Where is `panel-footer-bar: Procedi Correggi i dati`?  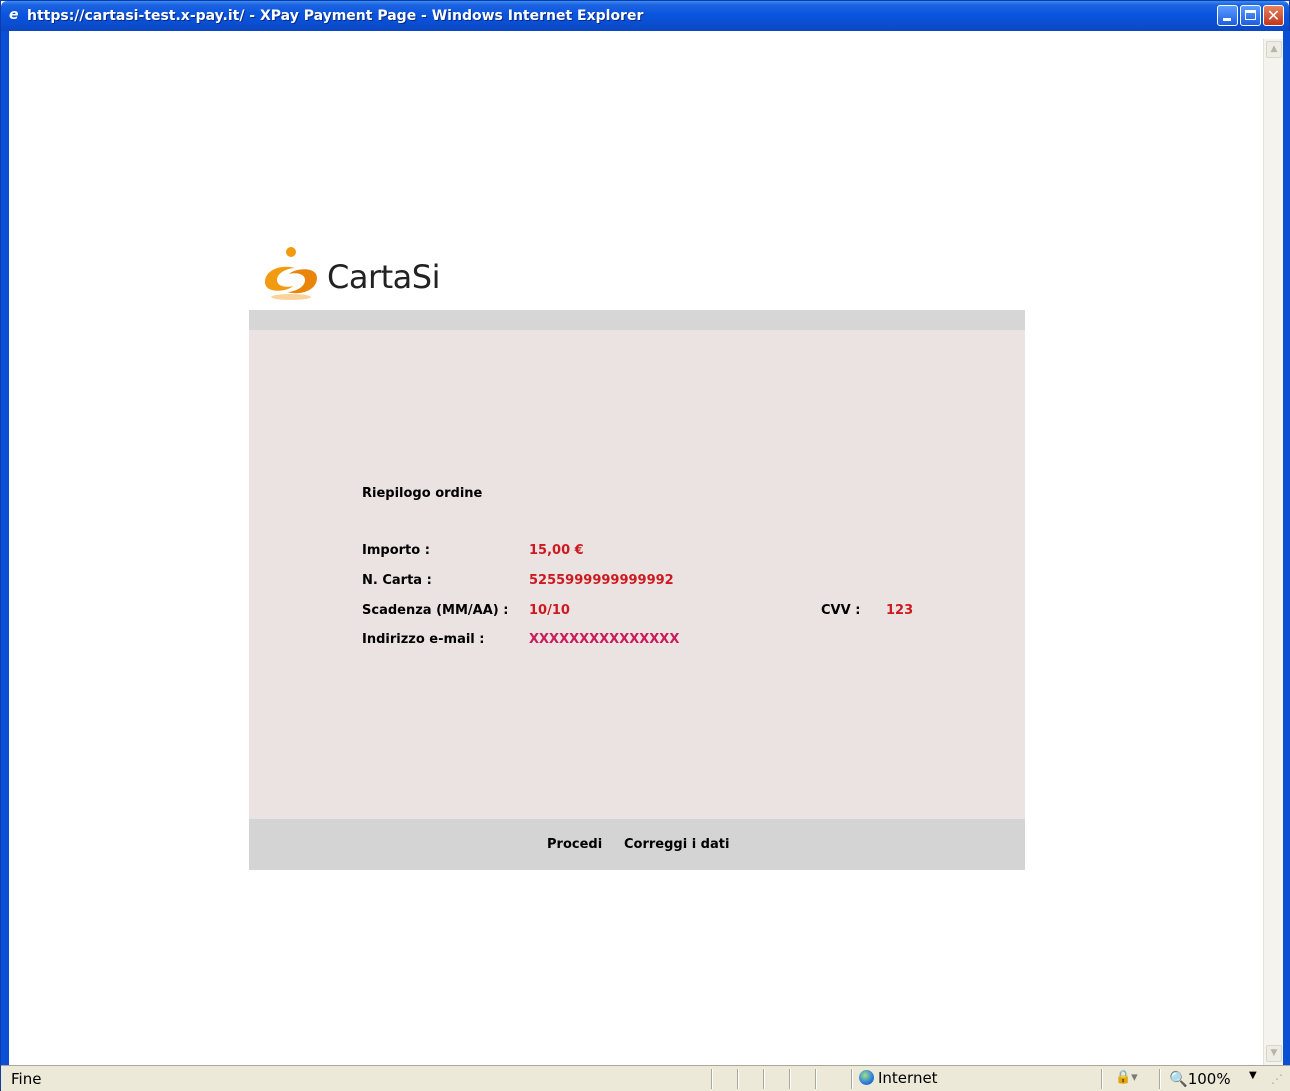 panel-footer-bar: Procedi Correggi i dati is located at coordinates (637, 844).